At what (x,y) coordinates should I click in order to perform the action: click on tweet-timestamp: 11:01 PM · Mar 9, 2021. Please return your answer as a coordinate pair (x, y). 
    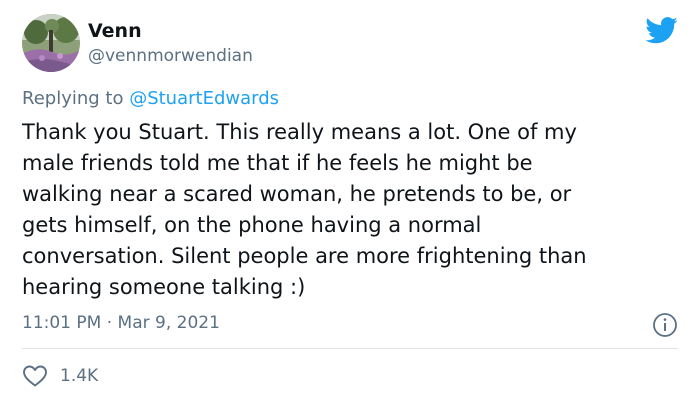
    Looking at the image, I should click on (121, 323).